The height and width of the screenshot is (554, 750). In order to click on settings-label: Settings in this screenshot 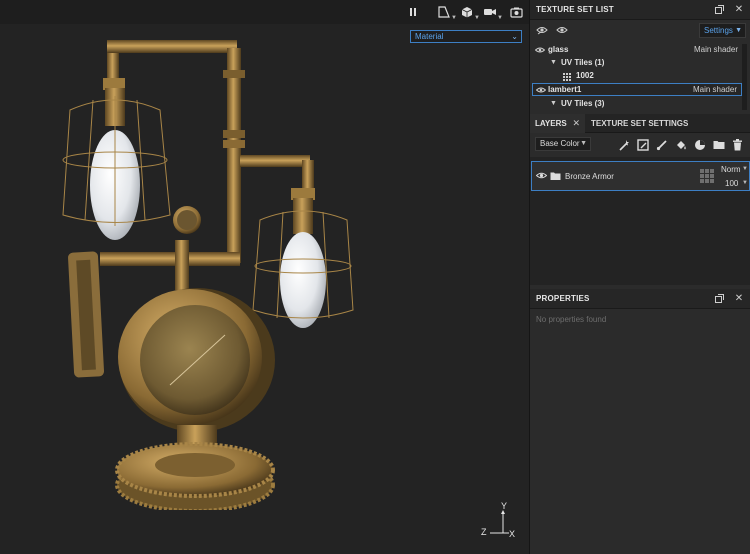, I will do `click(718, 30)`.